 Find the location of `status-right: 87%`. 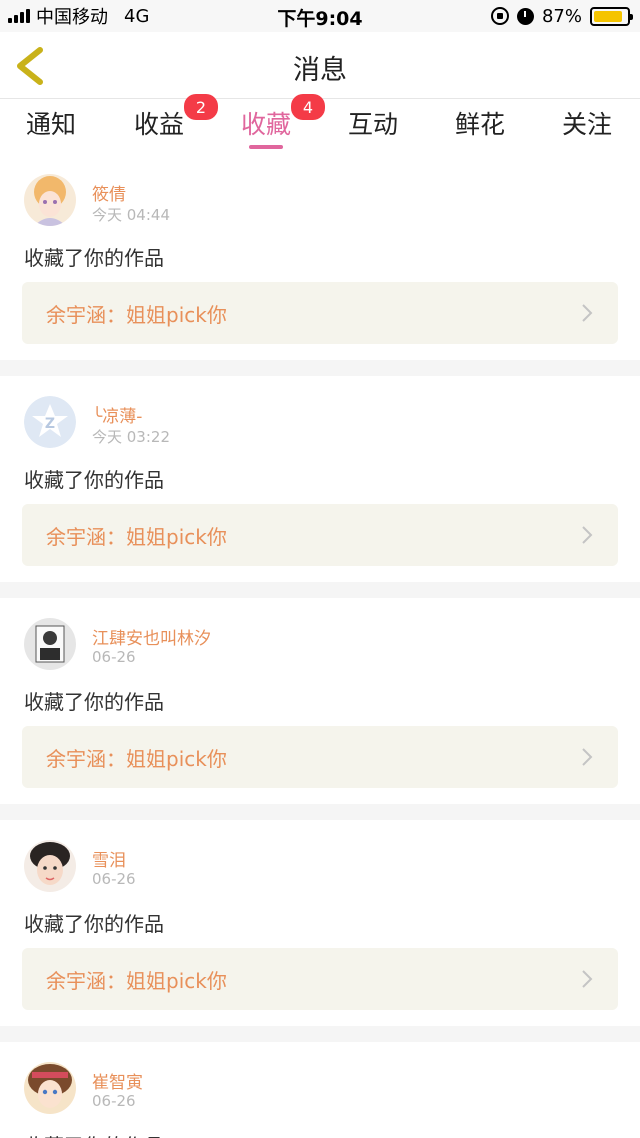

status-right: 87% is located at coordinates (561, 16).